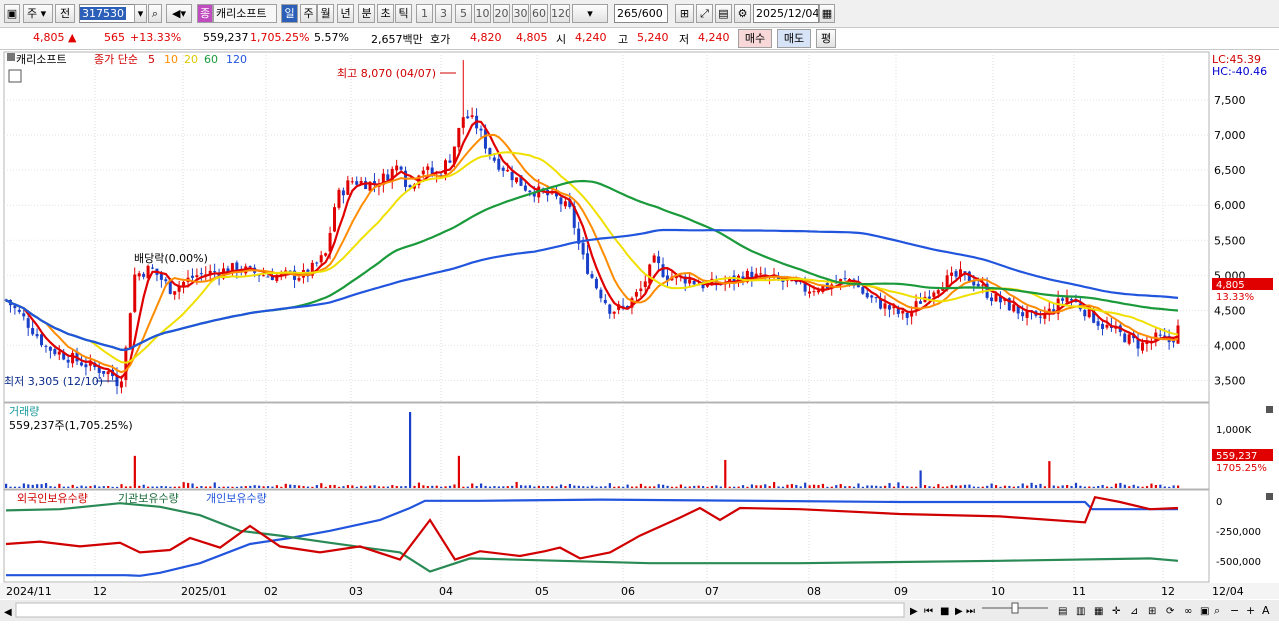 This screenshot has width=1279, height=624. Describe the element at coordinates (723, 13) in the screenshot. I see `save-icon: ▤` at that location.